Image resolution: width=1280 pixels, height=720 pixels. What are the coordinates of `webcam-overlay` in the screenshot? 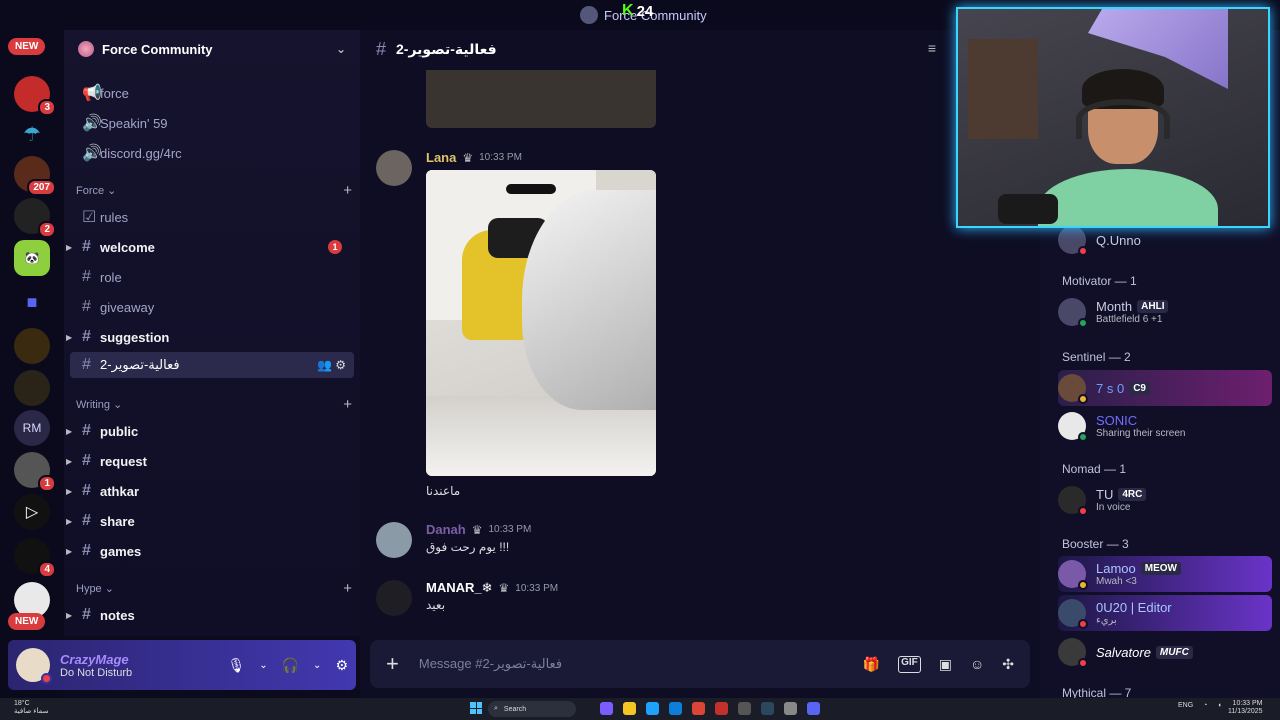 It's located at (1113, 117).